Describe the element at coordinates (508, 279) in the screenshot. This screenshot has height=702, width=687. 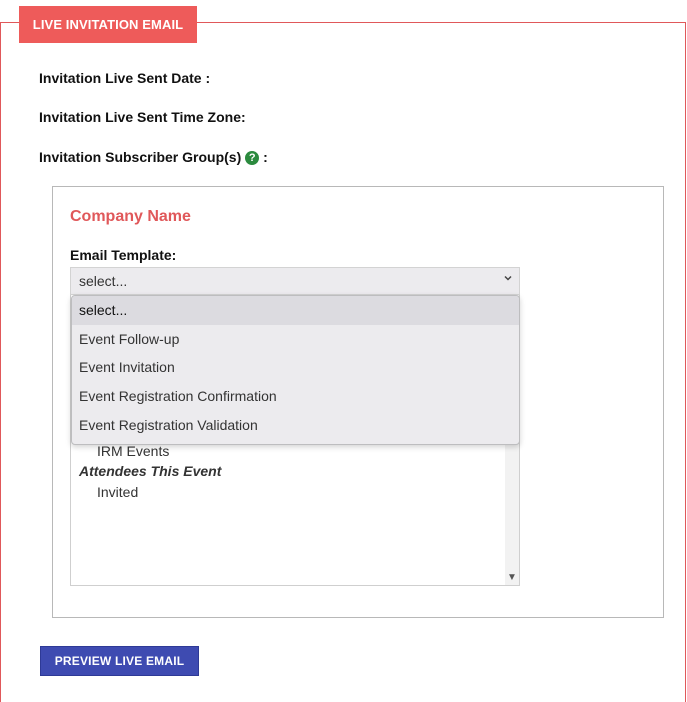
I see `chevron-down-icon` at that location.